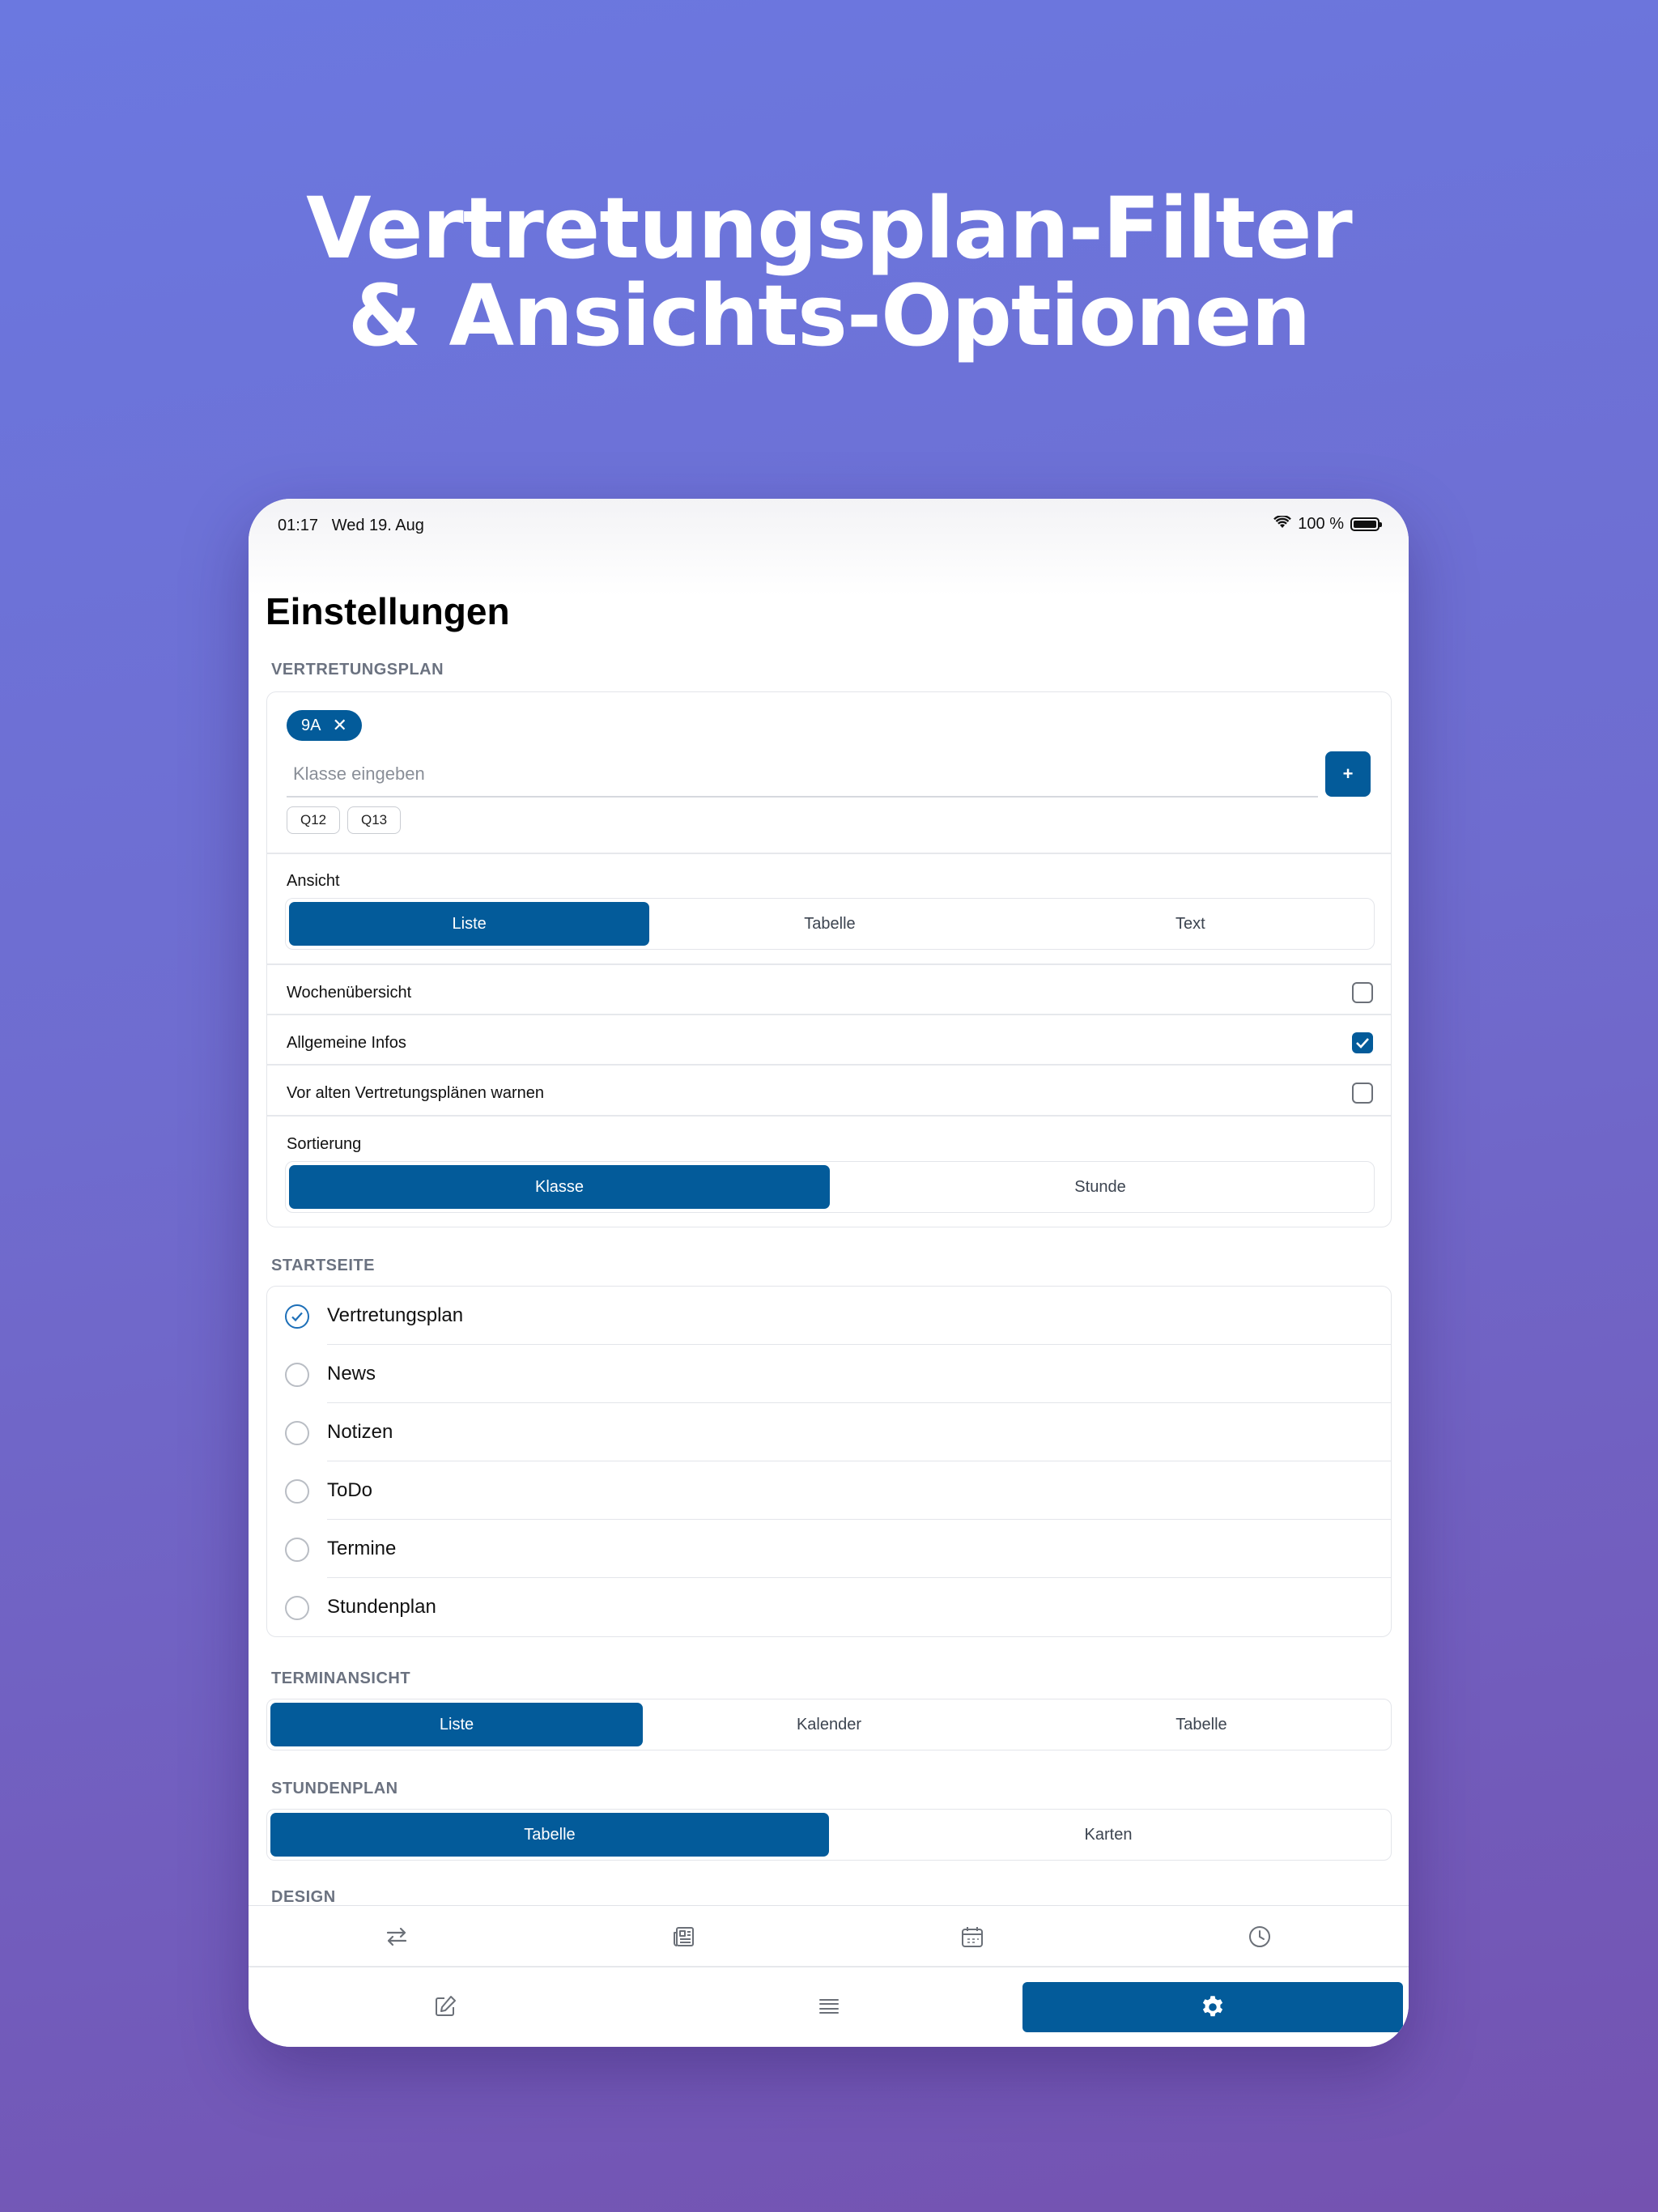 This screenshot has width=1658, height=2212. Describe the element at coordinates (445, 2007) in the screenshot. I see `edit-icon` at that location.